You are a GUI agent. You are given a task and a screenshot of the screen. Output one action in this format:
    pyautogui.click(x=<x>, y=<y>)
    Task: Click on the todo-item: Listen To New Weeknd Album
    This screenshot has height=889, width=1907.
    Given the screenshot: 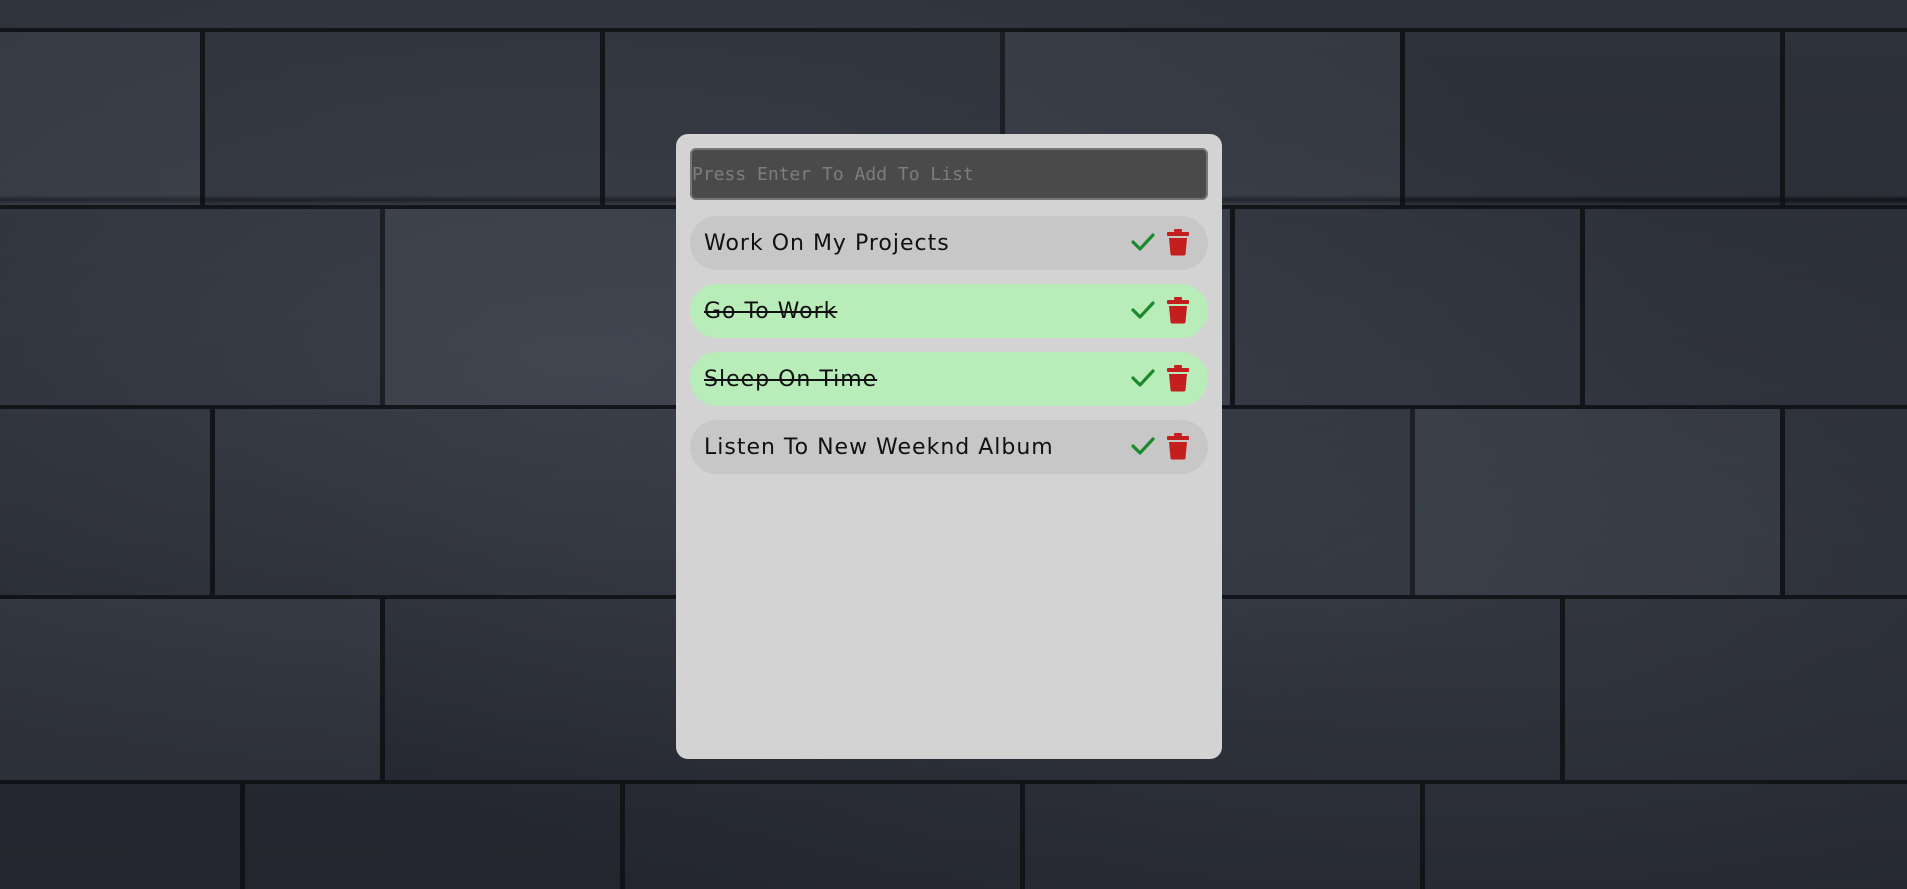 What is the action you would take?
    pyautogui.click(x=949, y=447)
    